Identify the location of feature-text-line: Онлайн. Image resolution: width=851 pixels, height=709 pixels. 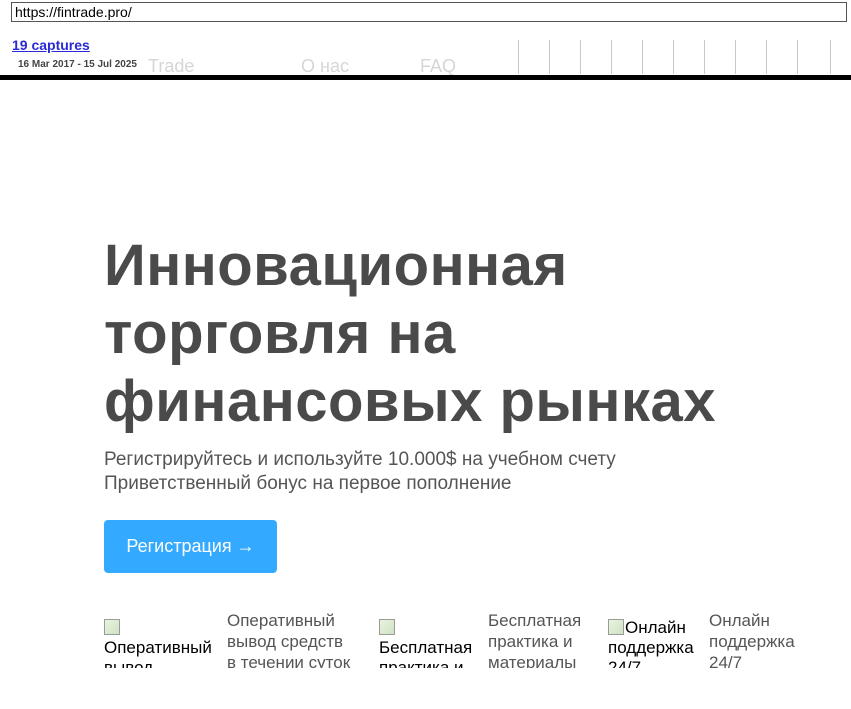
(739, 620).